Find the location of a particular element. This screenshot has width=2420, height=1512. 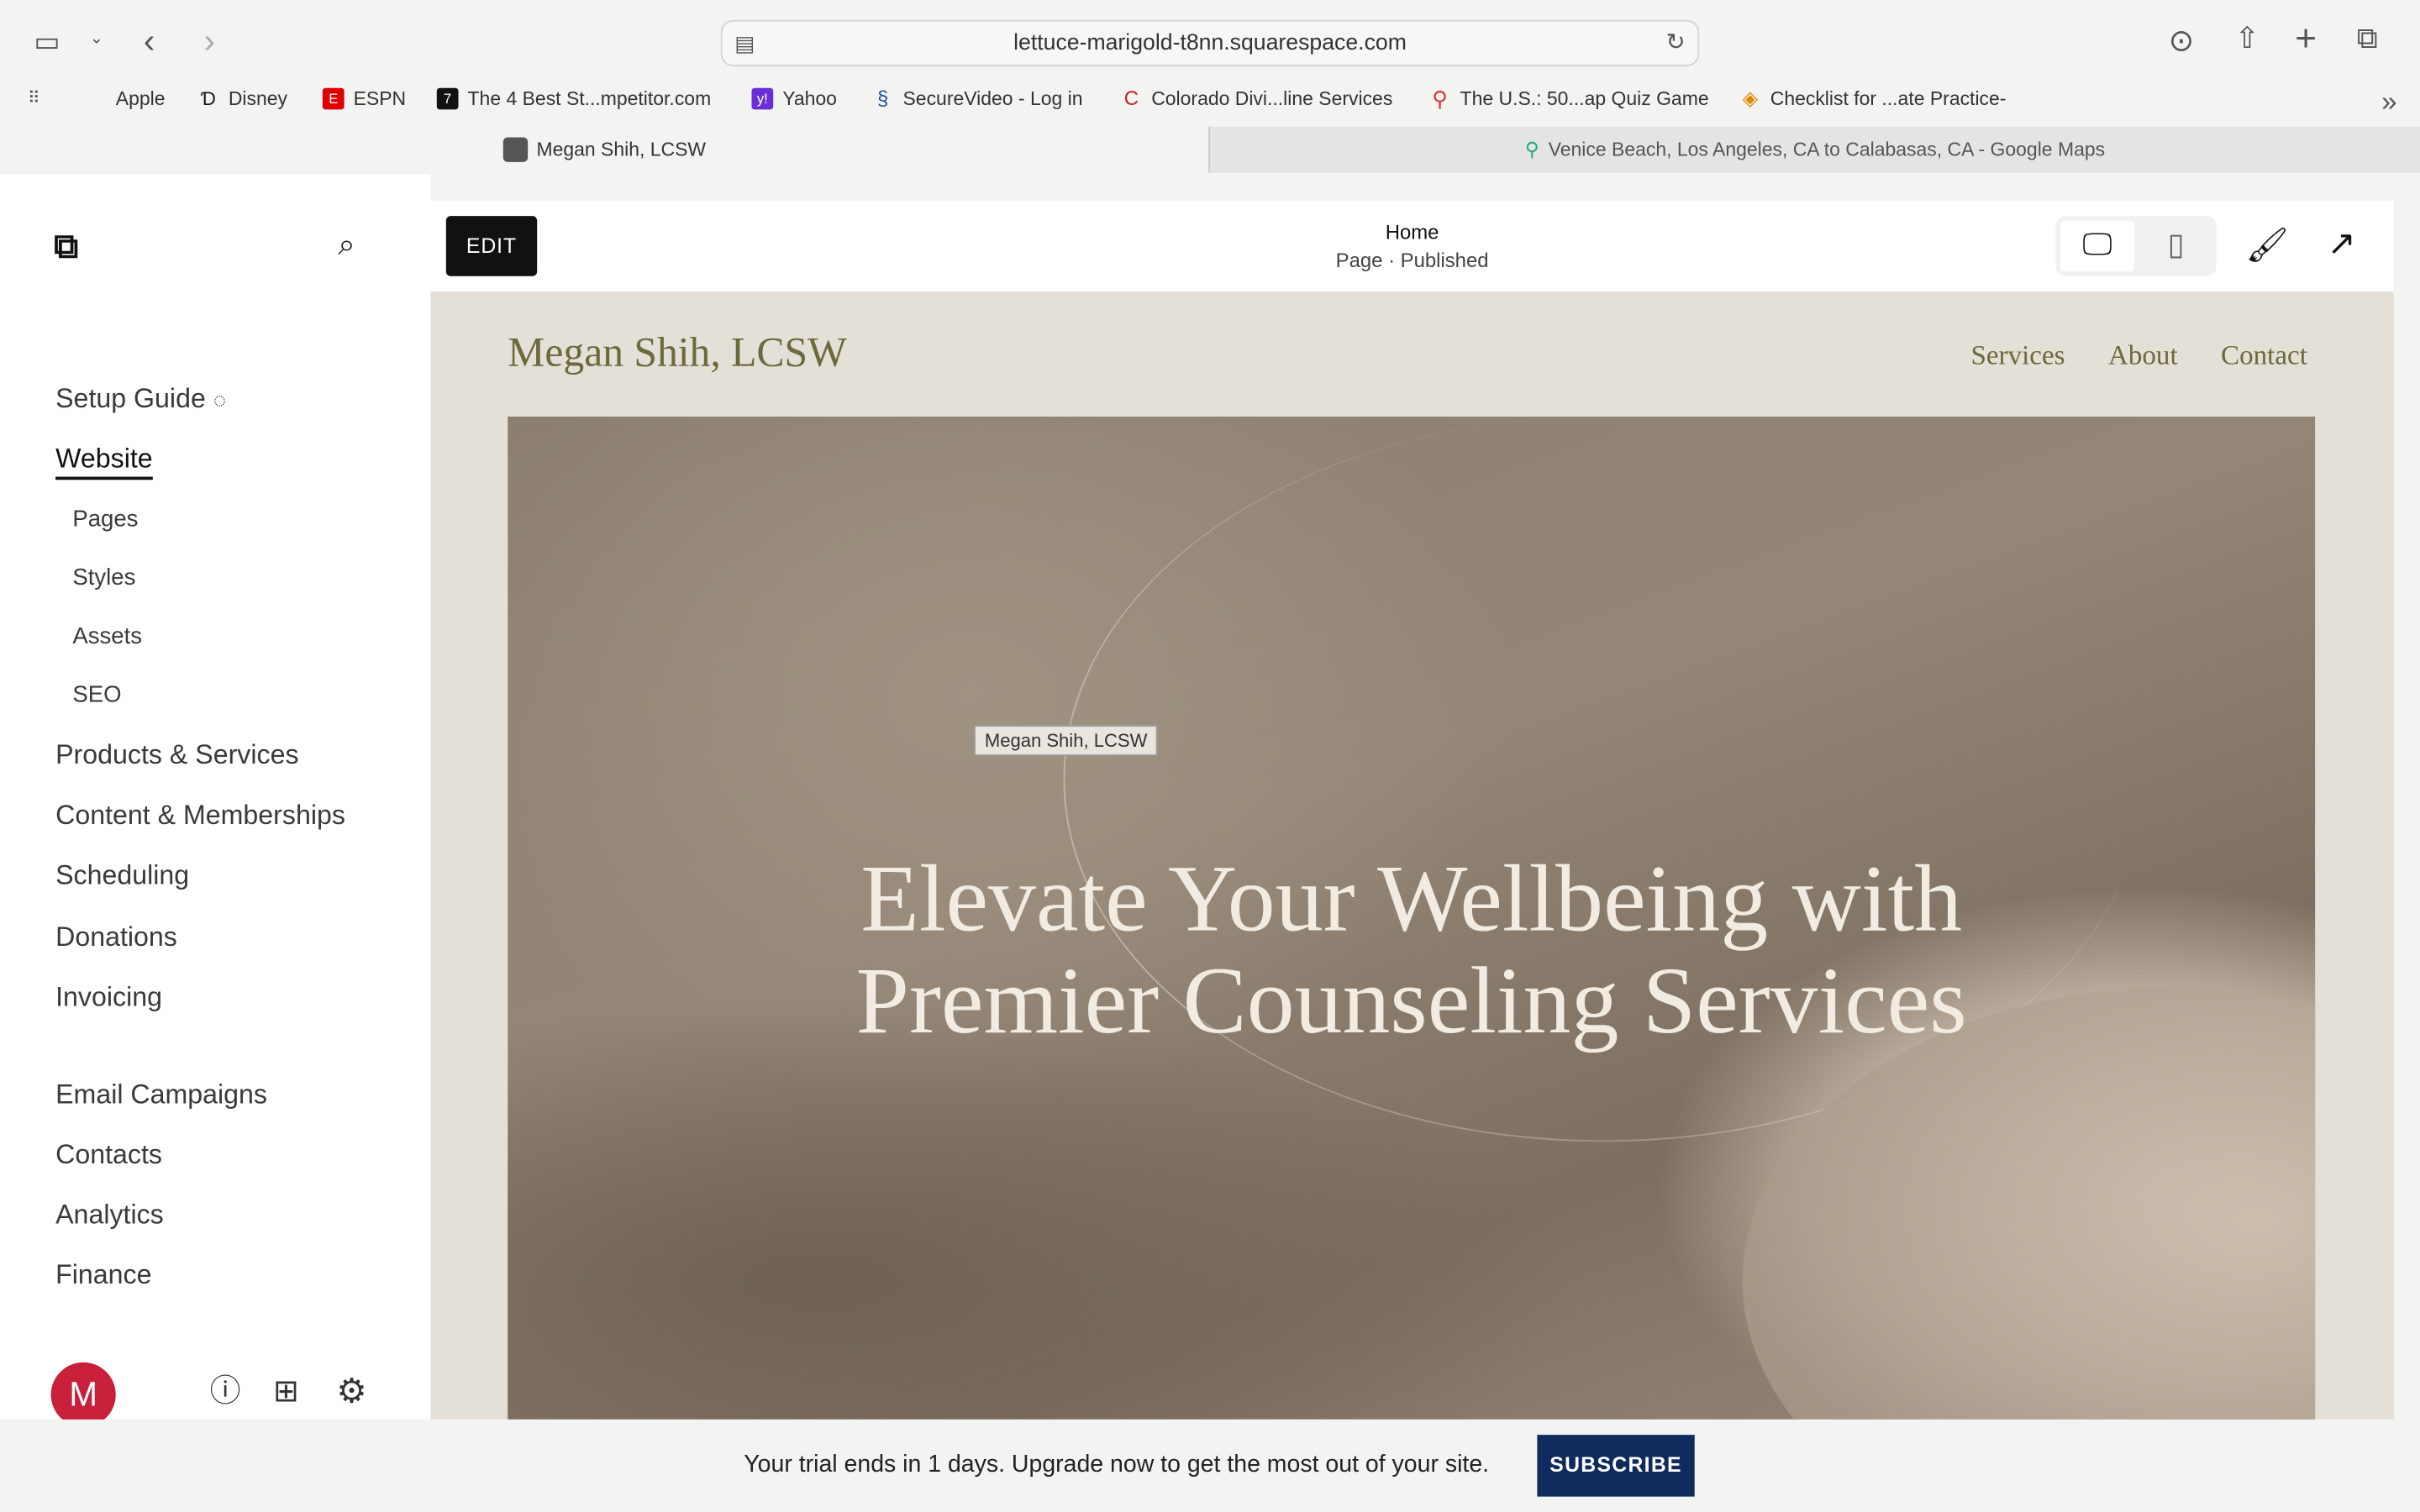

apps-grid-icon: ⠿ is located at coordinates (34, 99).